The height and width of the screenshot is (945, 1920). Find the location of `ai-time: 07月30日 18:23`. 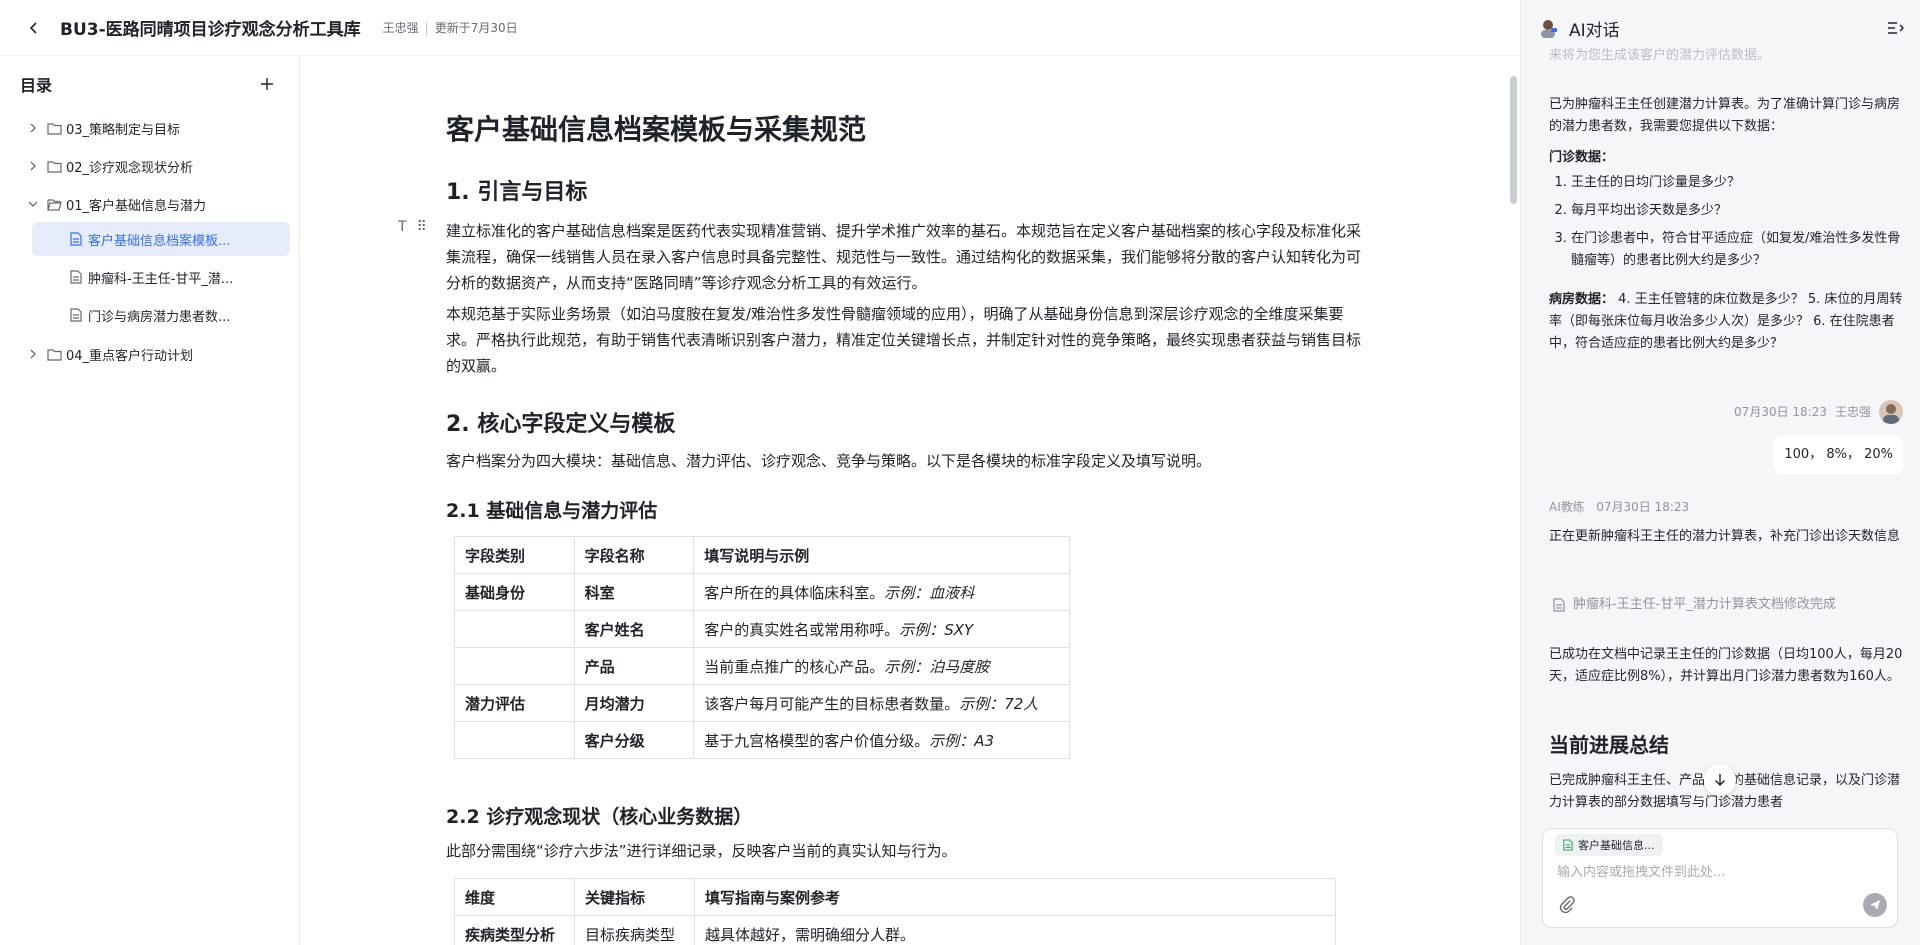

ai-time: 07月30日 18:23 is located at coordinates (1643, 507).